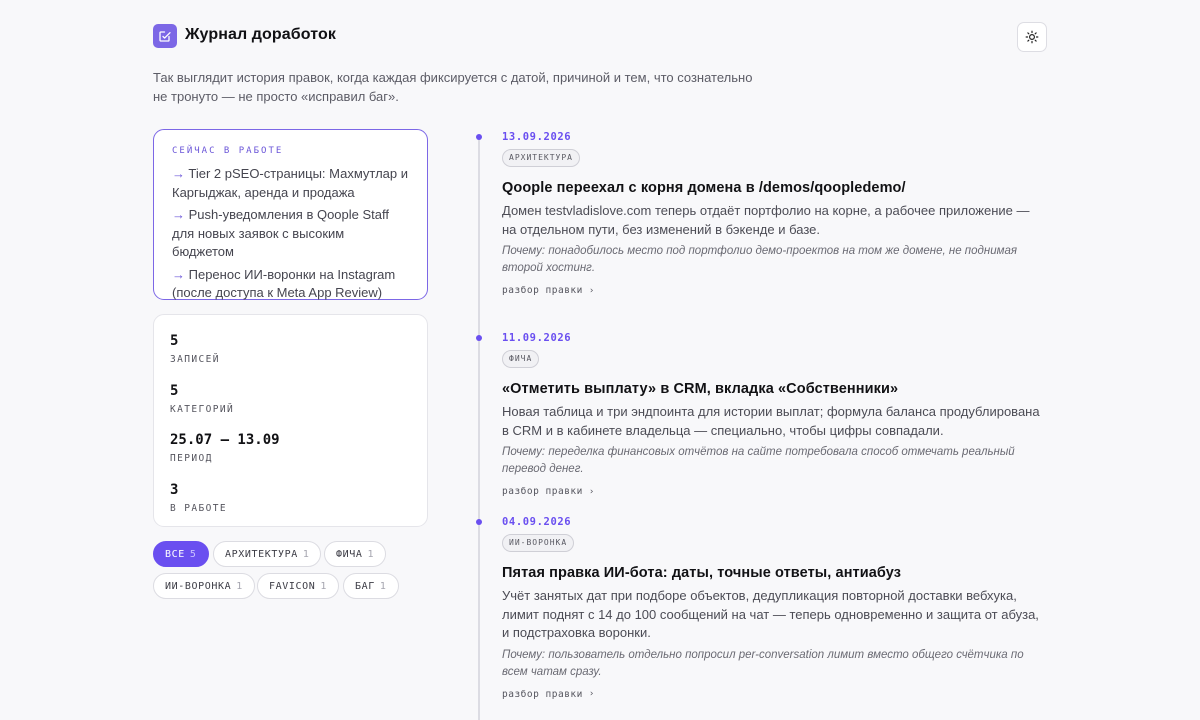 This screenshot has width=1200, height=720. I want to click on filter-chip-ai-funnel: ИИ-ВОРОНКА 1, so click(204, 586).